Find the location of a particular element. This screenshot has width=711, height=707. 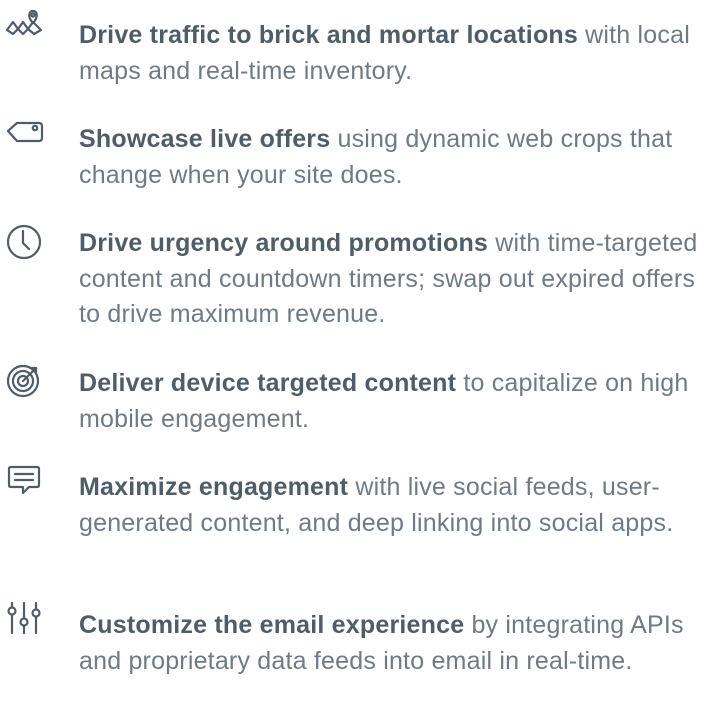

sliders-icon is located at coordinates (24, 618).